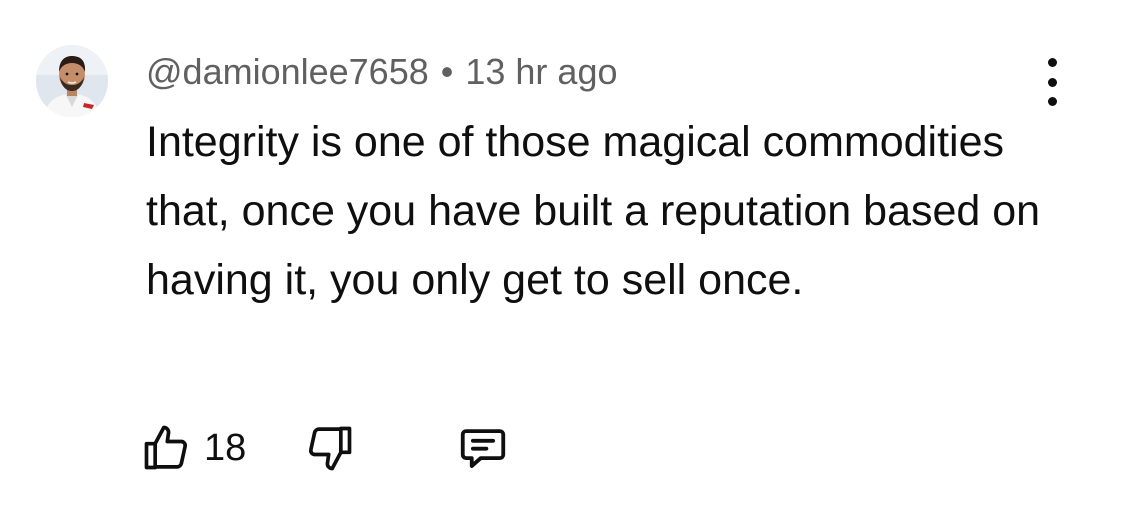  I want to click on more-vertical-icon, so click(1052, 82).